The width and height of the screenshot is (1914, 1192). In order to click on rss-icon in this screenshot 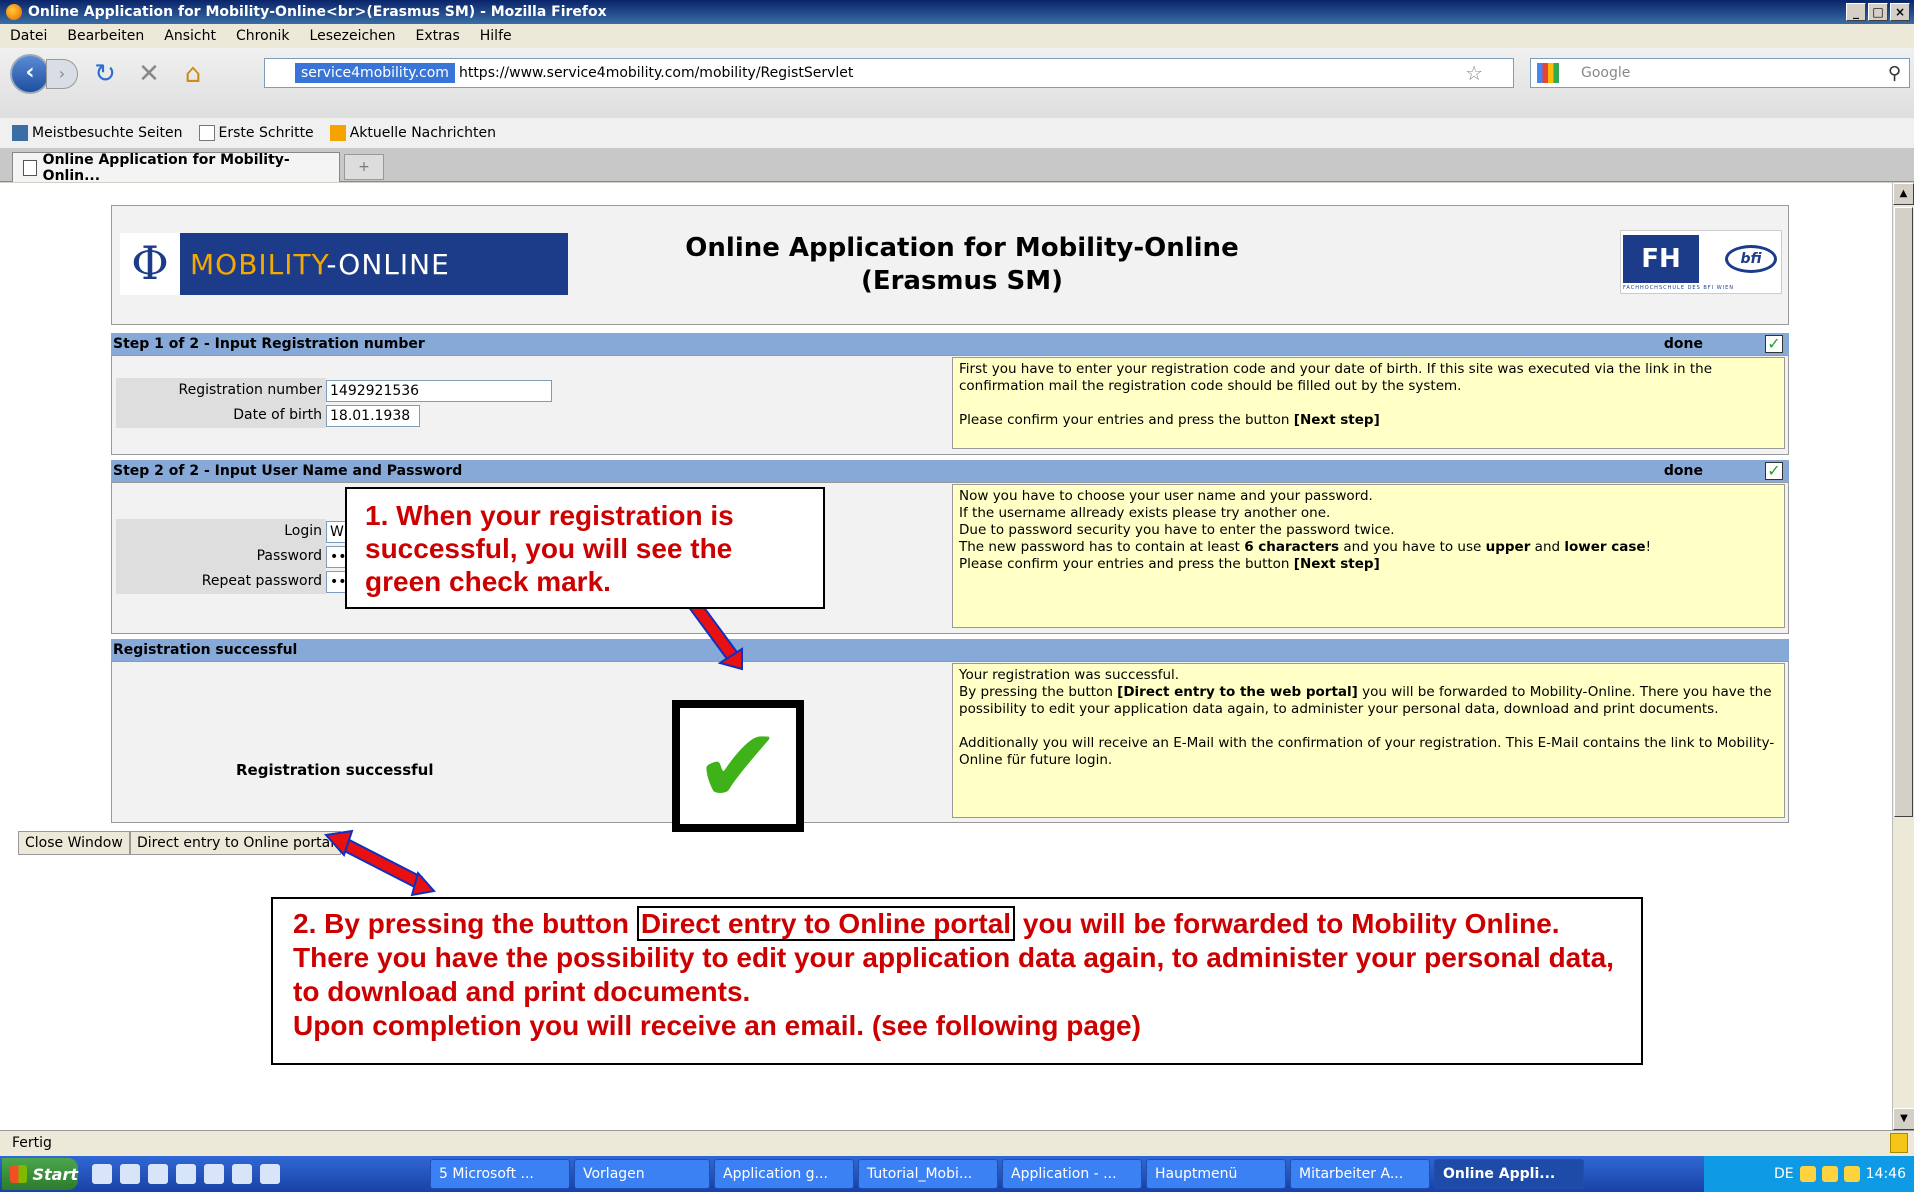, I will do `click(337, 133)`.